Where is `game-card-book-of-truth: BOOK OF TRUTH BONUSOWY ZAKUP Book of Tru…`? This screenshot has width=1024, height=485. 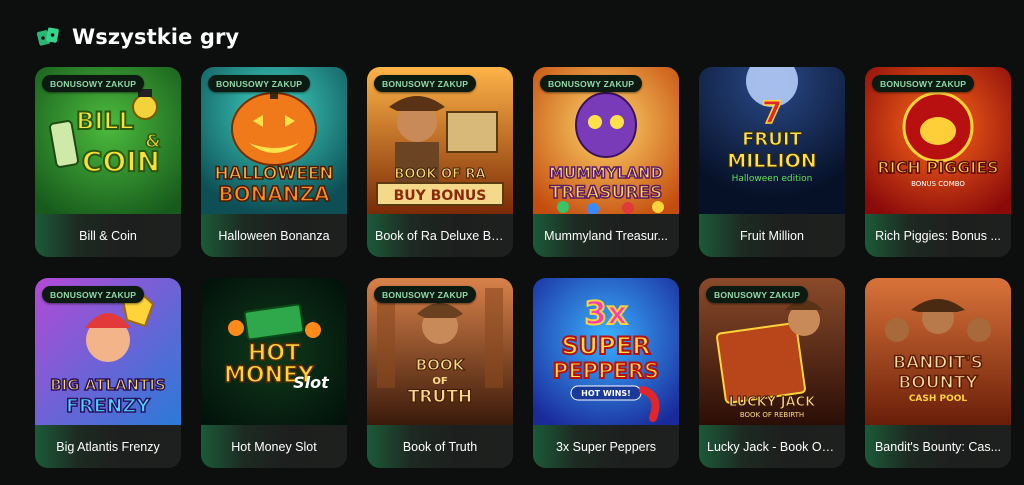
game-card-book-of-truth: BOOK OF TRUTH BONUSOWY ZAKUP Book of Tru… is located at coordinates (440, 373).